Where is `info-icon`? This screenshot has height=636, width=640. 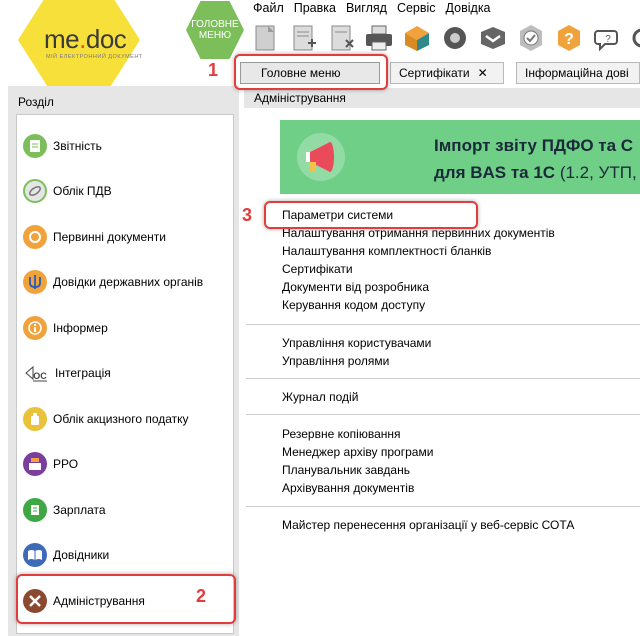
info-icon is located at coordinates (35, 328).